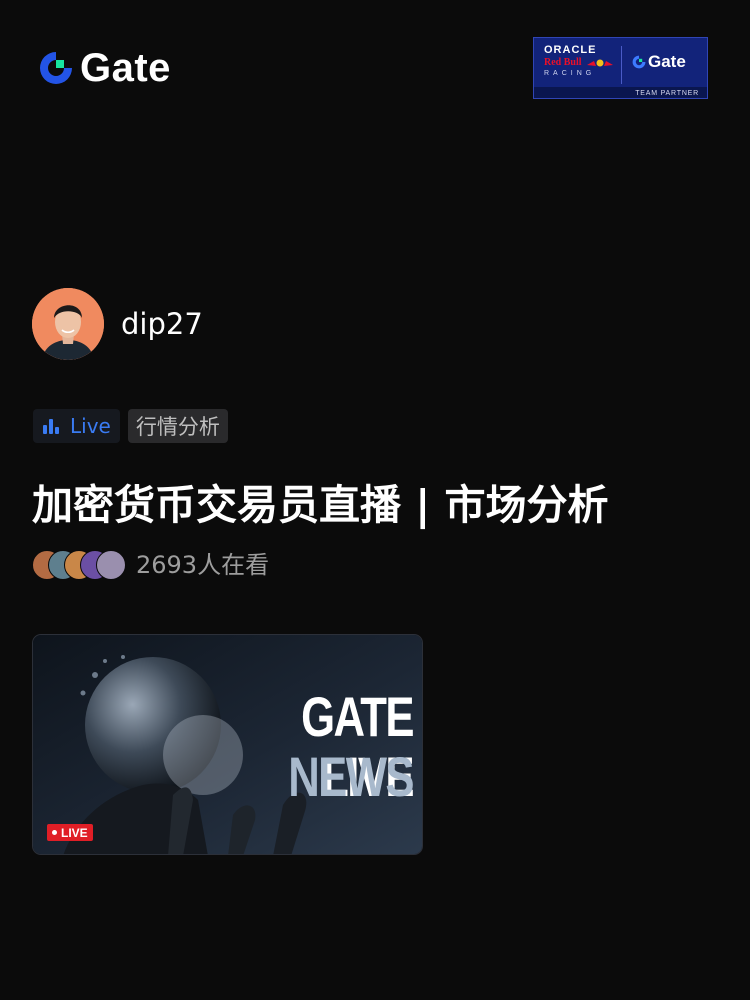 The height and width of the screenshot is (1000, 750). Describe the element at coordinates (54, 832) in the screenshot. I see `live-dot-icon` at that location.